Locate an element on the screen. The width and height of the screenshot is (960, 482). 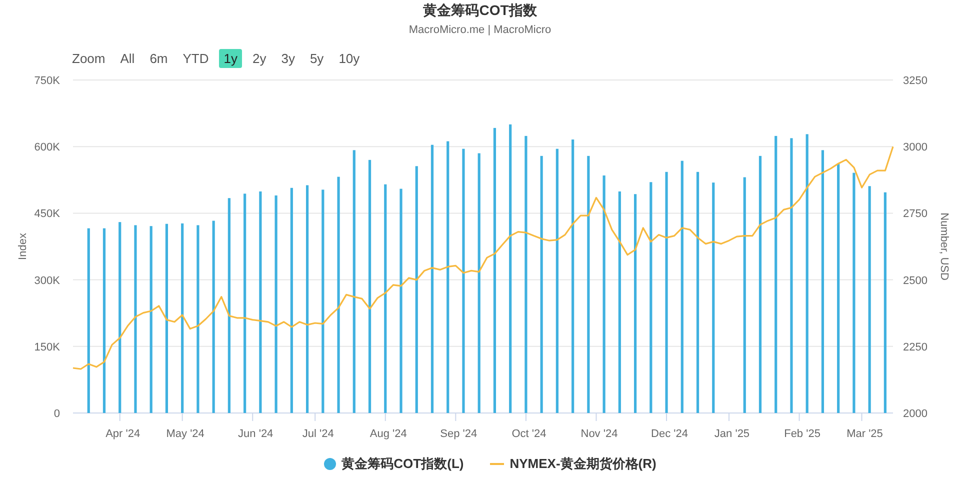
axis-label: Sep '24 is located at coordinates (459, 434).